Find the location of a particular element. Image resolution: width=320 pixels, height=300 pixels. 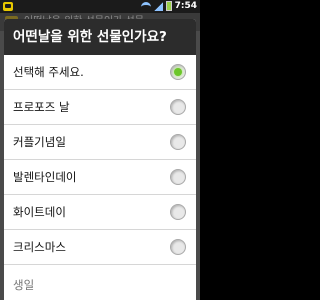

option-row: 크리스마스 is located at coordinates (100, 247).